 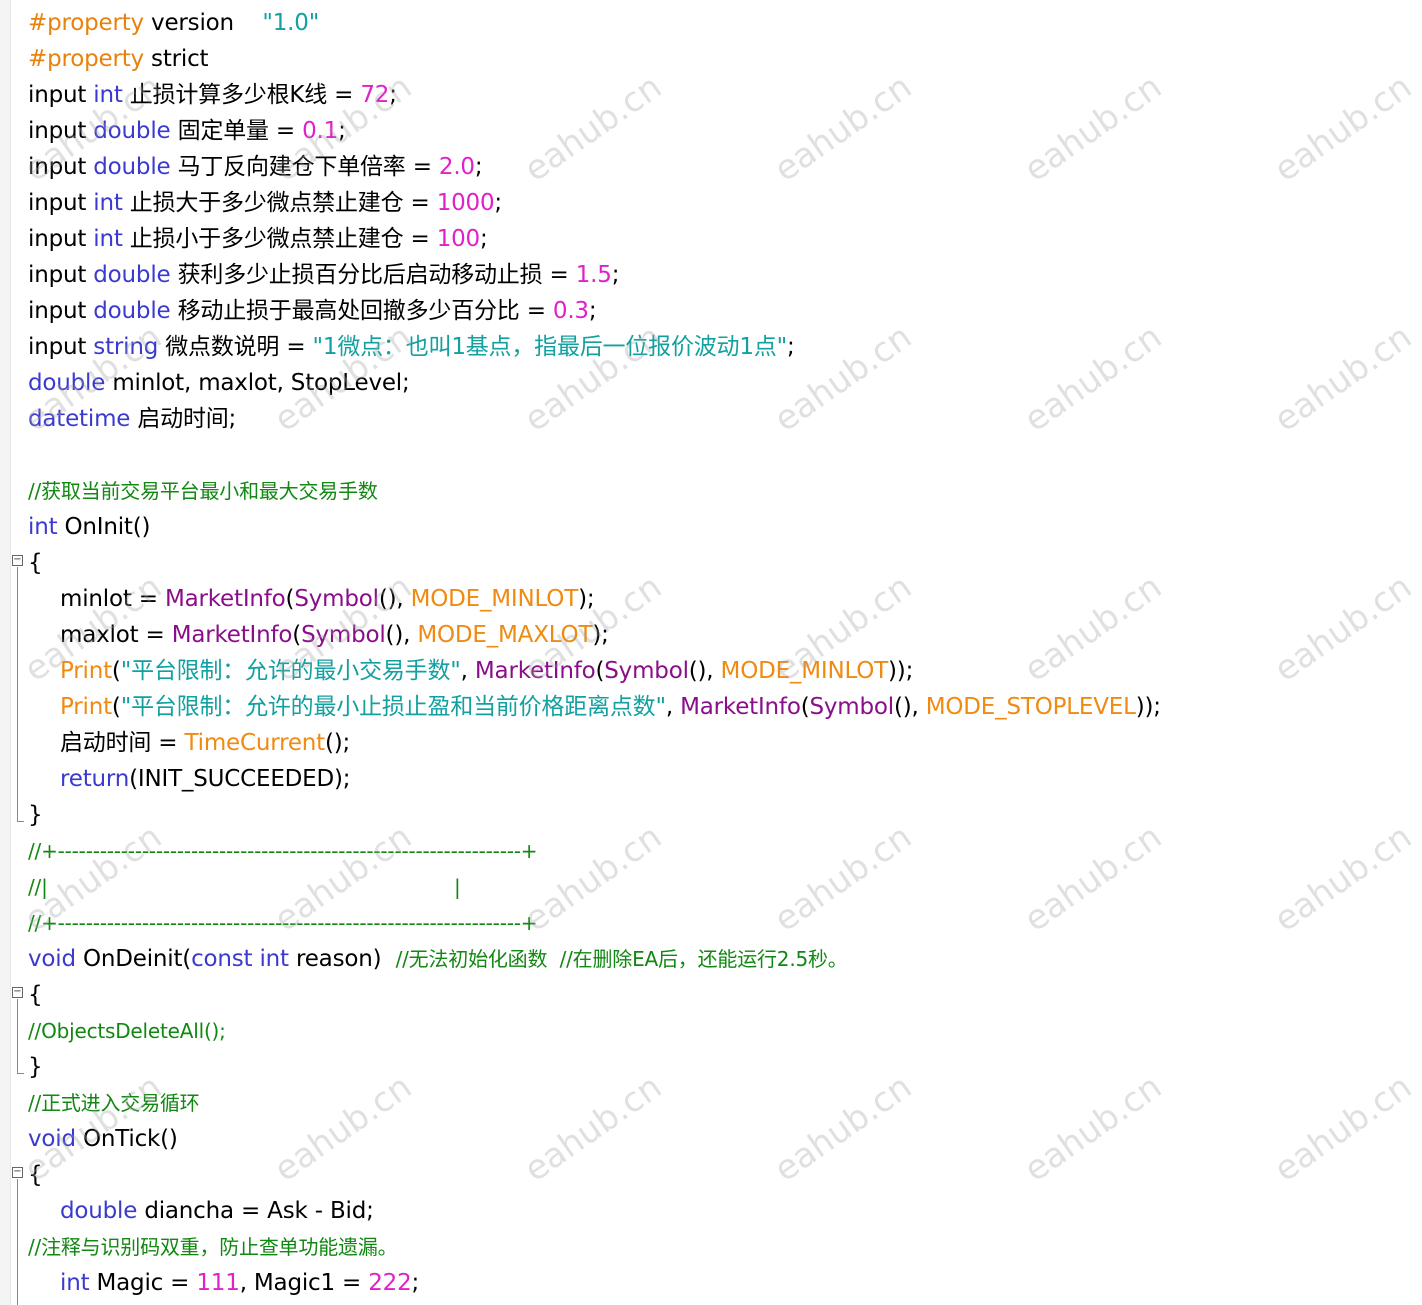 What do you see at coordinates (594, 455) in the screenshot?
I see `code-line` at bounding box center [594, 455].